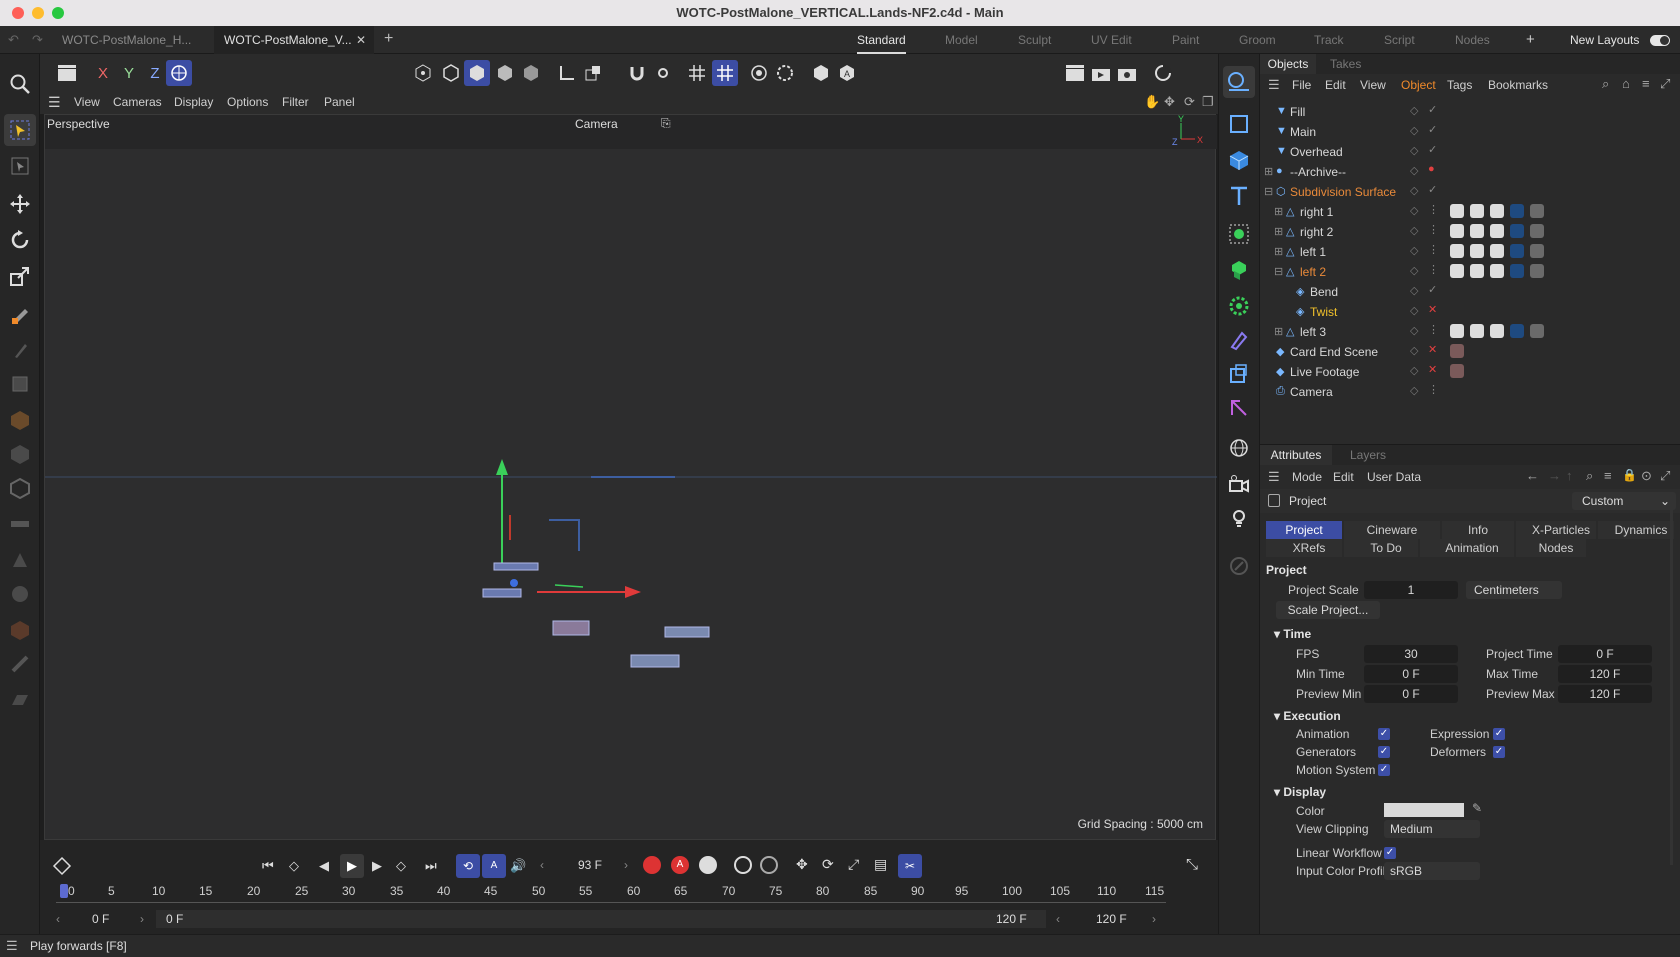 The height and width of the screenshot is (957, 1680). Describe the element at coordinates (1307, 716) in the screenshot. I see `section-execution: ▾ Execution` at that location.